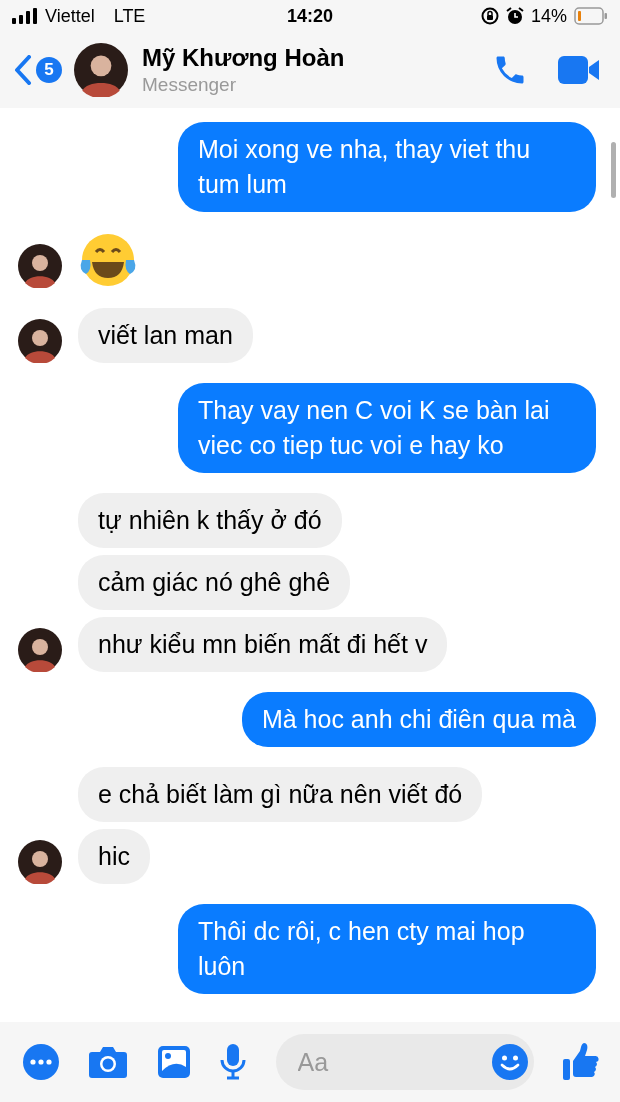 This screenshot has width=620, height=1102. What do you see at coordinates (280, 794) in the screenshot?
I see `received-message: e chả biết làm gì nữa nên viết đó` at bounding box center [280, 794].